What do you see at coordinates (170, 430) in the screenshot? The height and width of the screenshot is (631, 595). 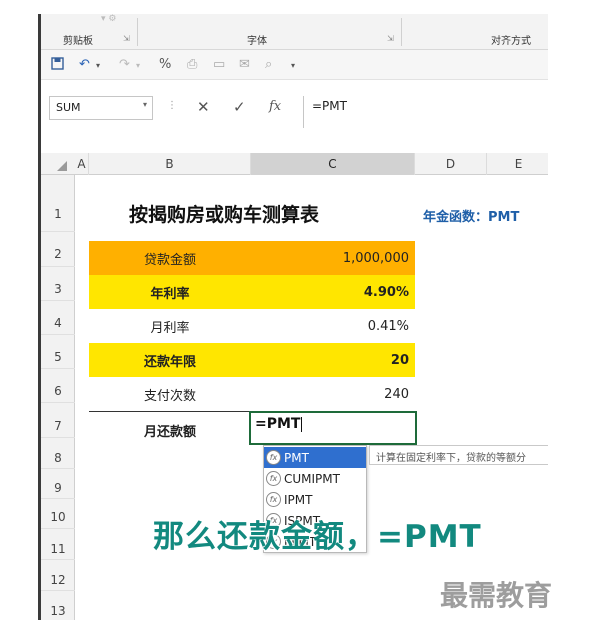 I see `monthly-payment-label: 月还款额` at bounding box center [170, 430].